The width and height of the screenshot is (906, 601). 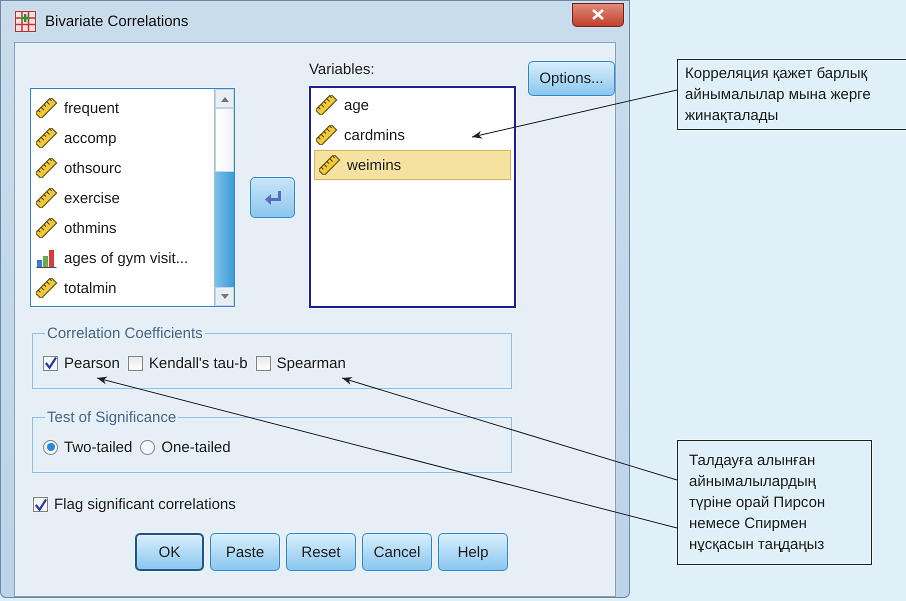 I want to click on scroll-up-button, so click(x=224, y=98).